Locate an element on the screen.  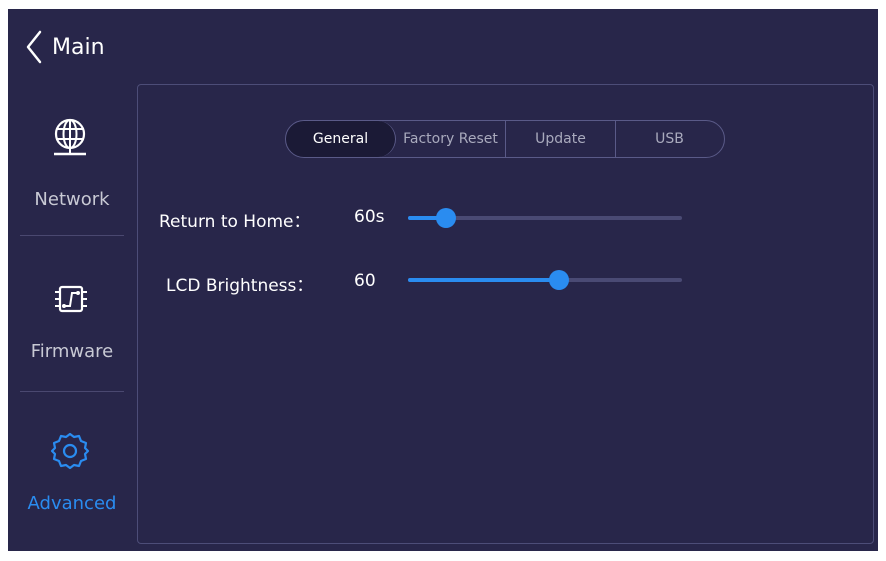
globe-network-icon is located at coordinates (70, 137).